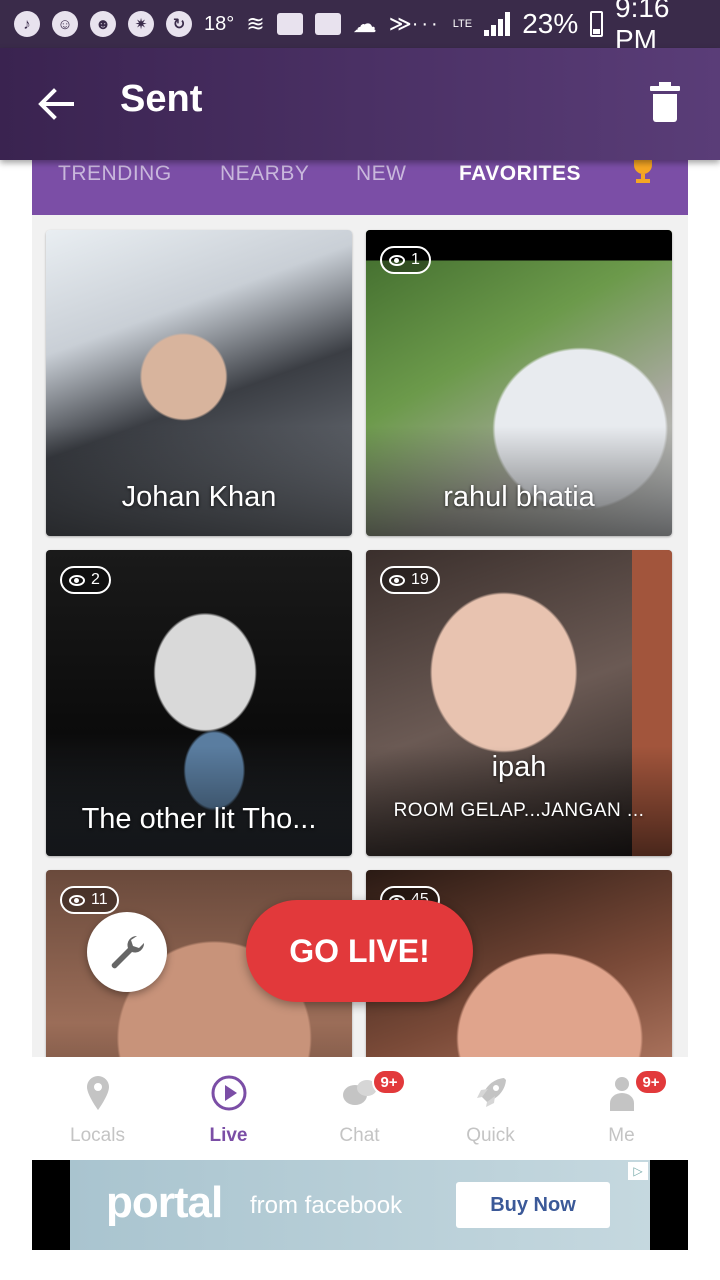  I want to click on tab-trending: TRENDING, so click(115, 187).